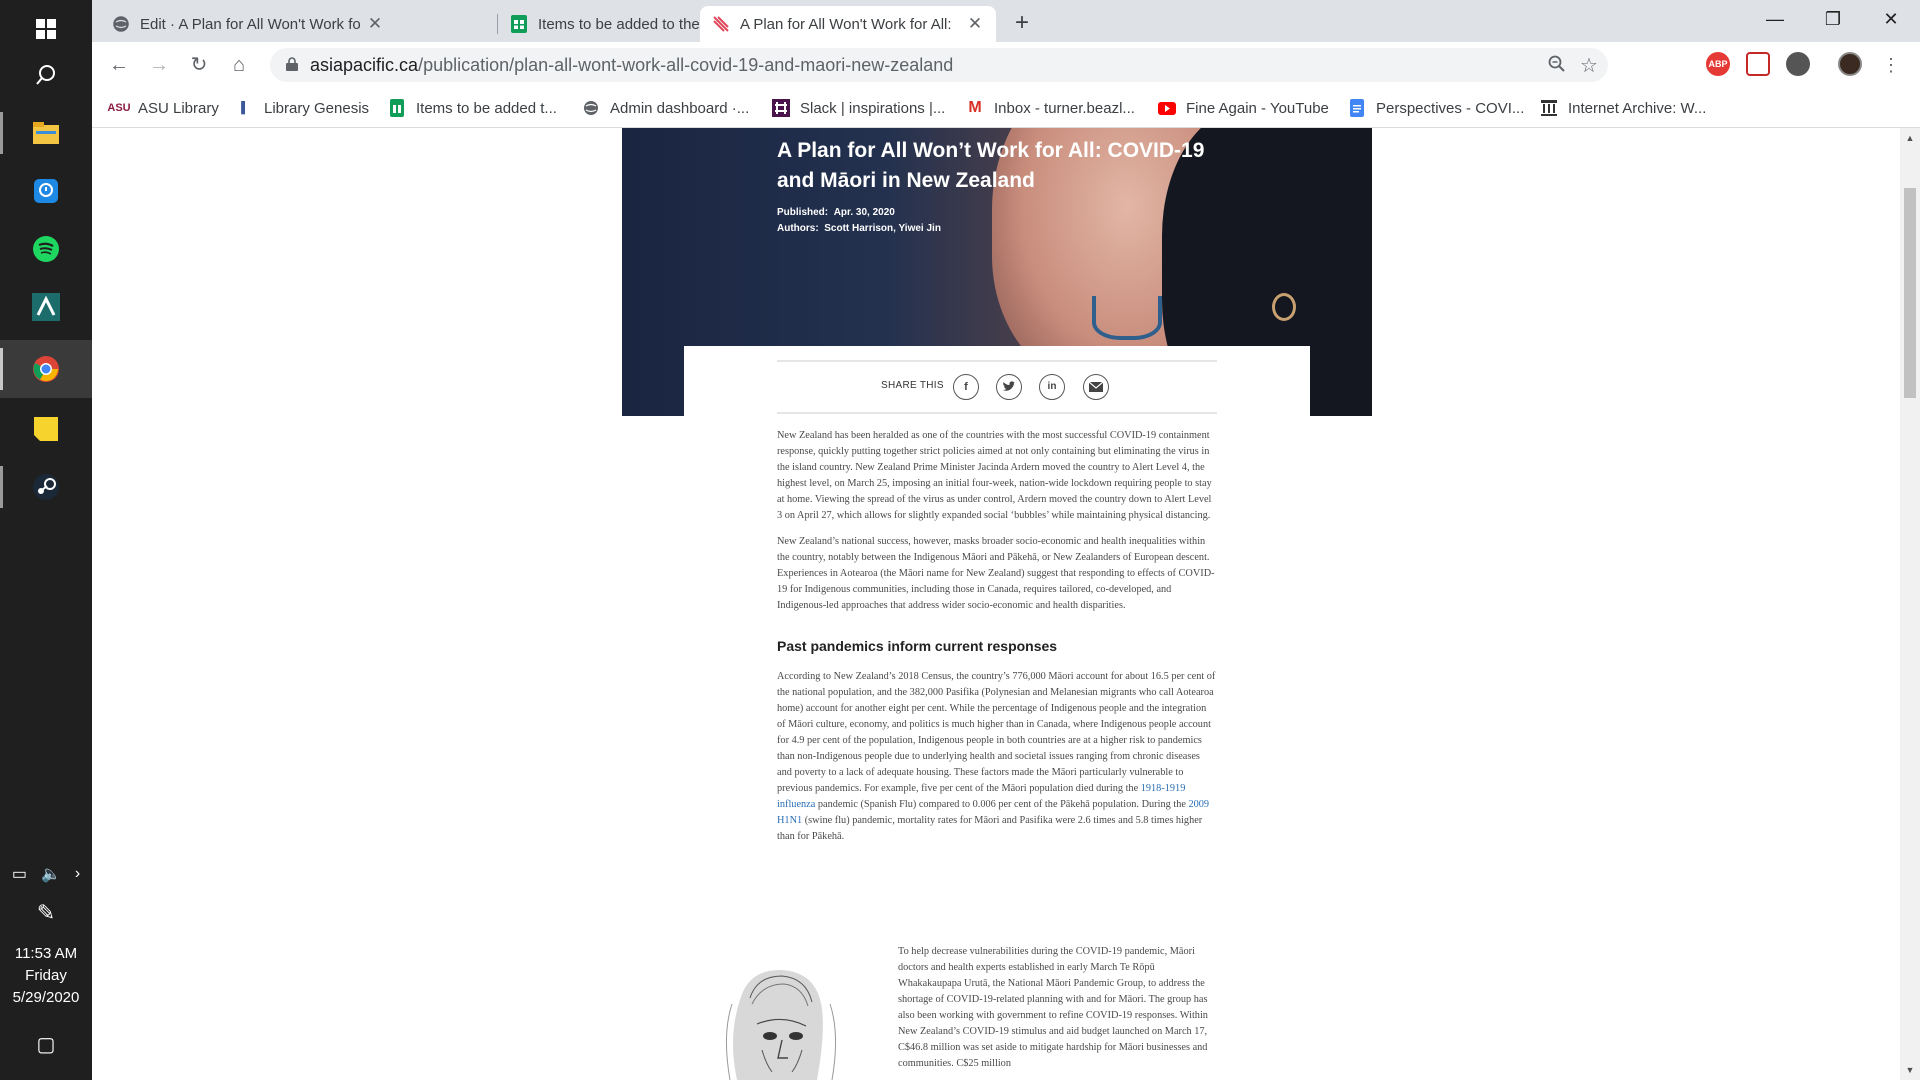  What do you see at coordinates (19, 874) in the screenshot?
I see `battery-icon: ▭` at bounding box center [19, 874].